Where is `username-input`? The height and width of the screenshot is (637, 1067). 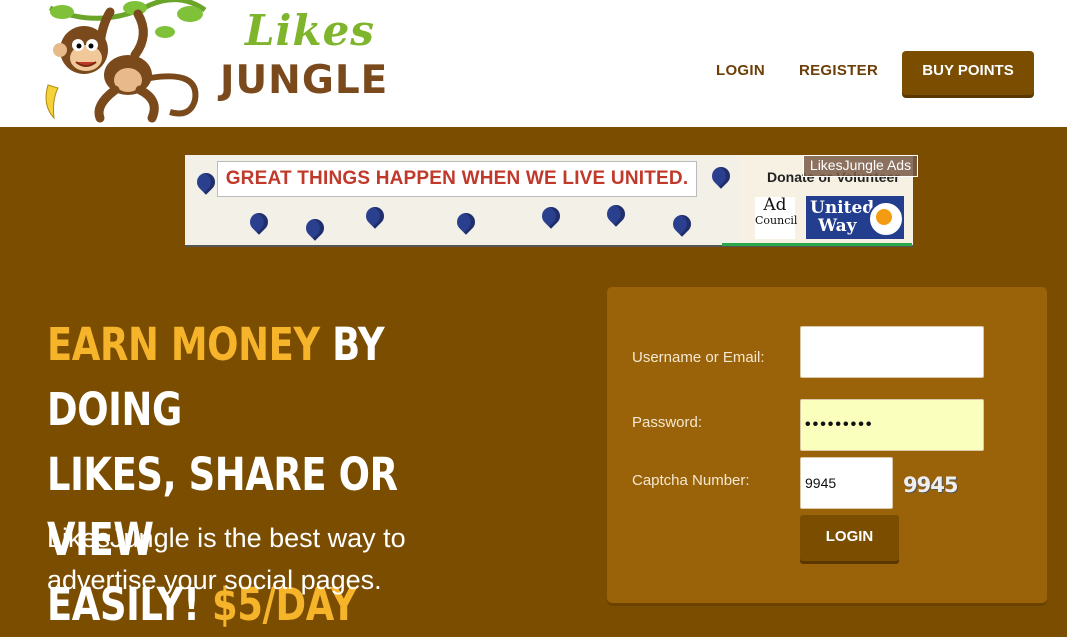 username-input is located at coordinates (892, 352).